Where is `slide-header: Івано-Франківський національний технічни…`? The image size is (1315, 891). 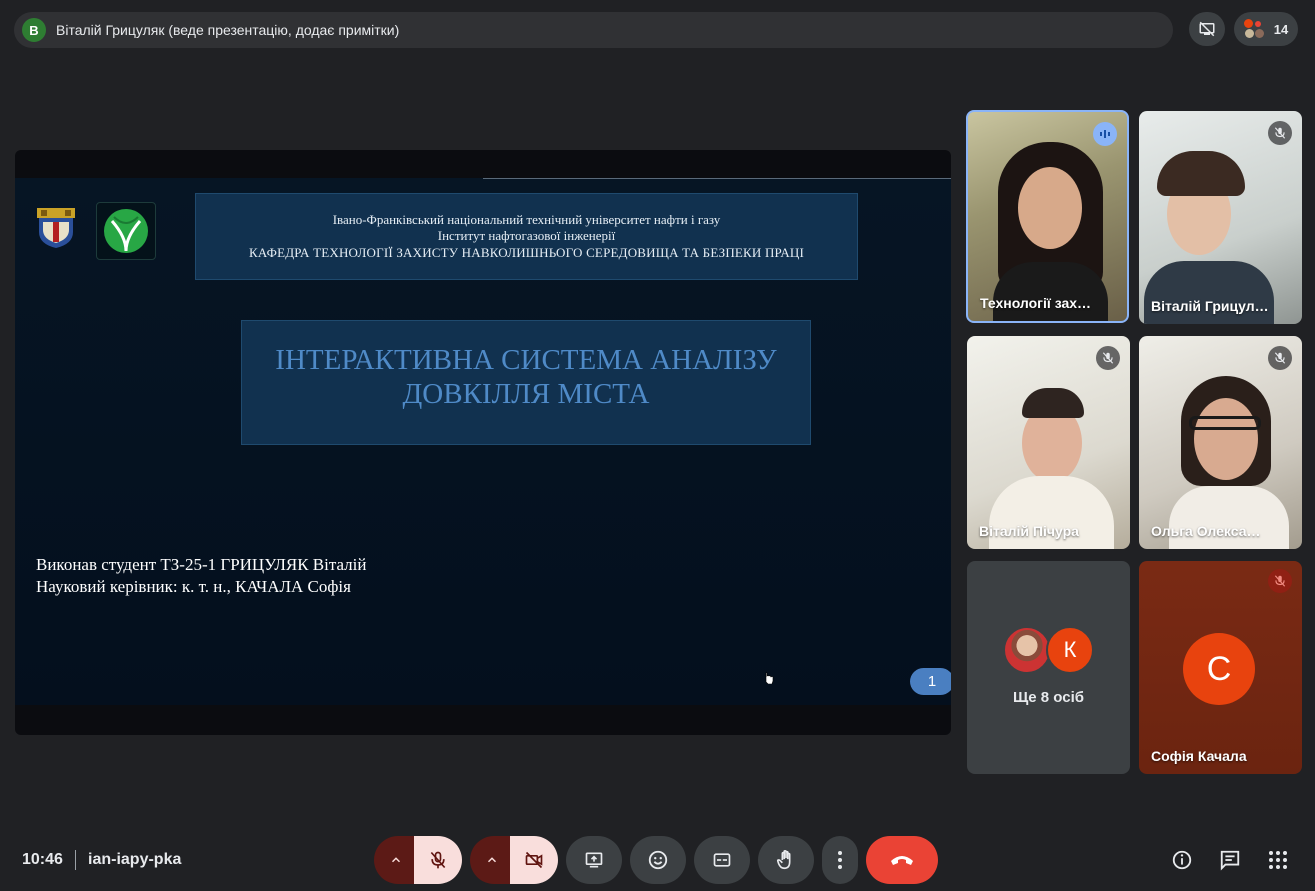
slide-header: Івано-Франківський національний технічни… is located at coordinates (526, 236).